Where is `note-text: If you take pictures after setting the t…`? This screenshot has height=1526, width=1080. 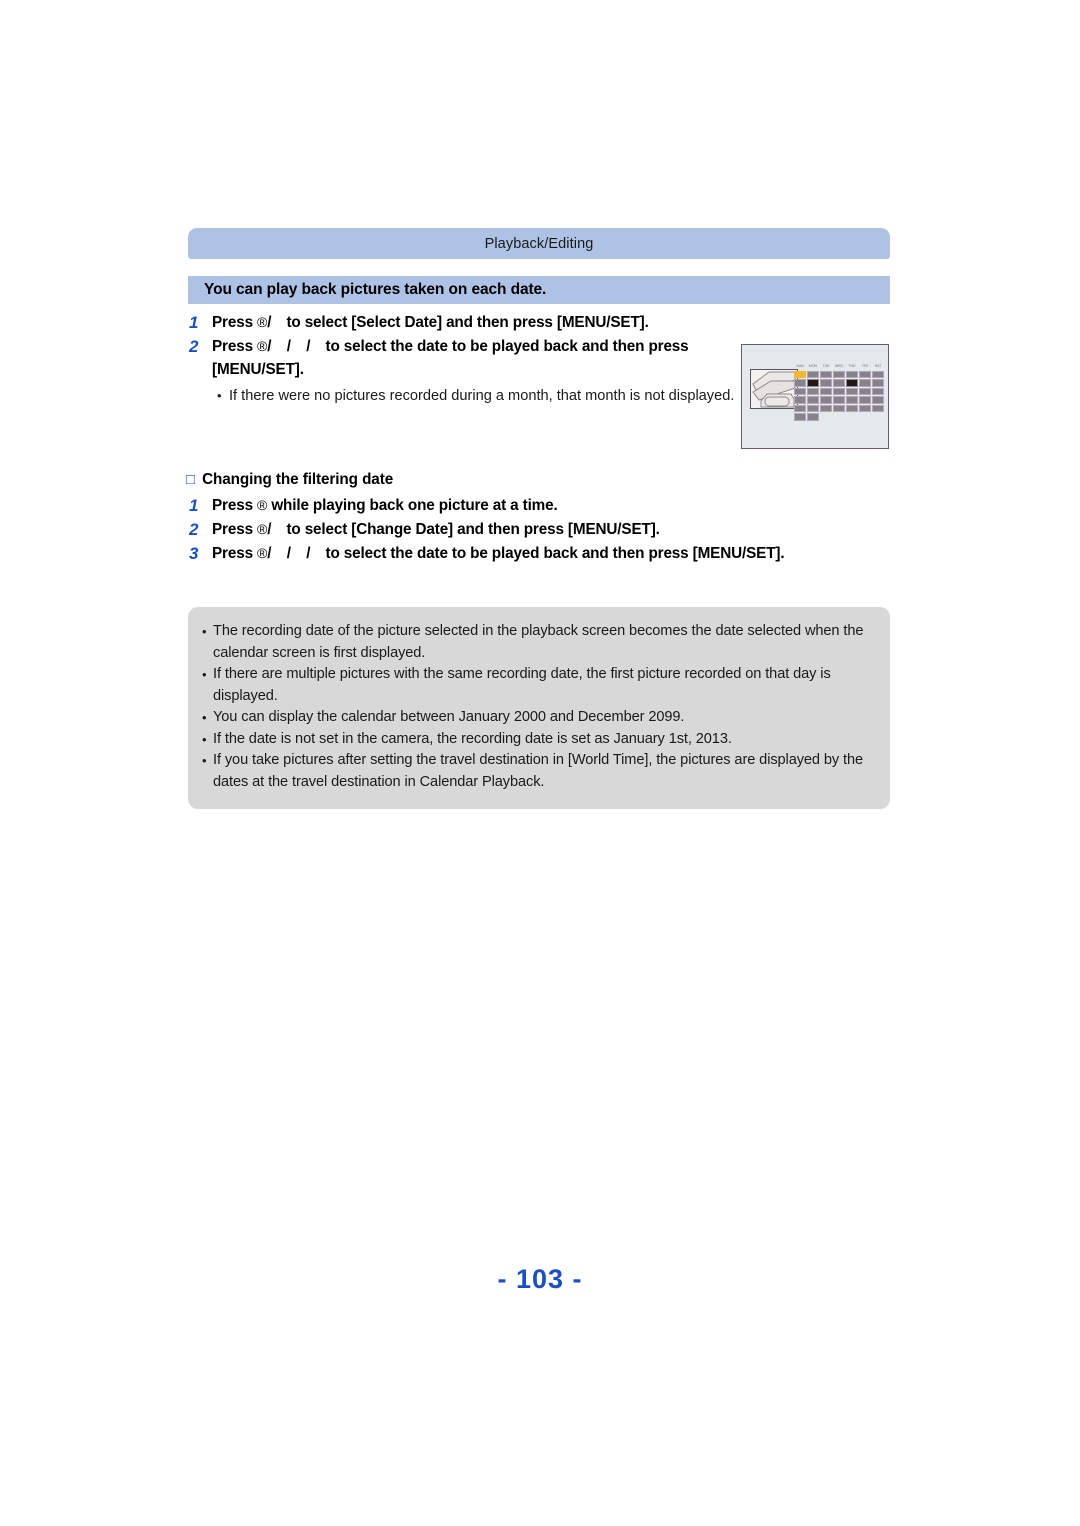
note-text: If you take pictures after setting the t… is located at coordinates (538, 771).